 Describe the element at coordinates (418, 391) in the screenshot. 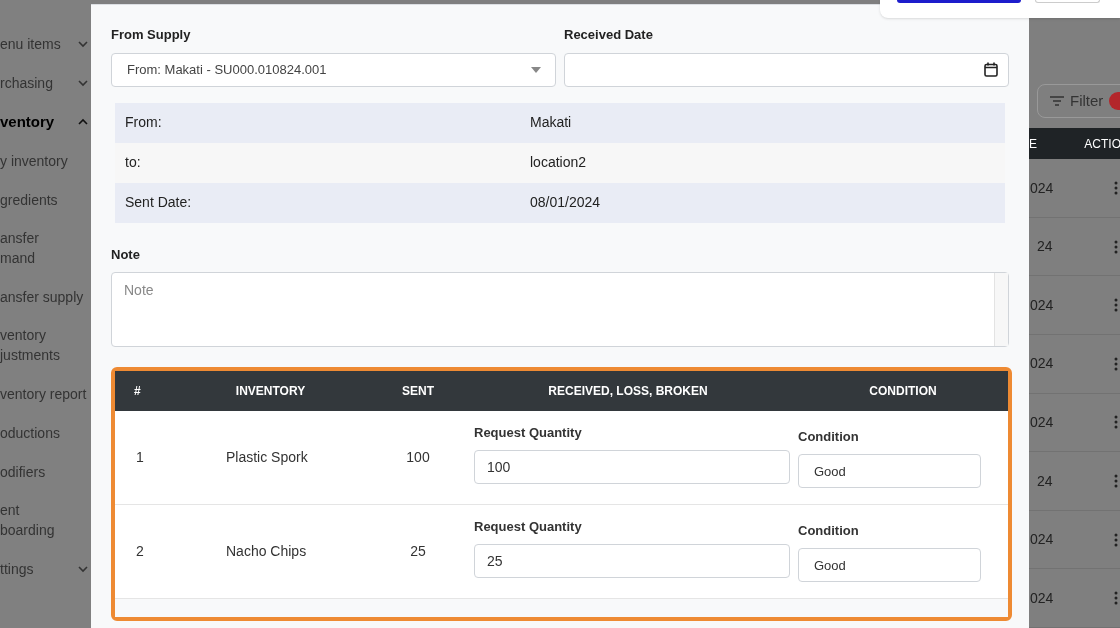

I see `column-header: SENT` at that location.